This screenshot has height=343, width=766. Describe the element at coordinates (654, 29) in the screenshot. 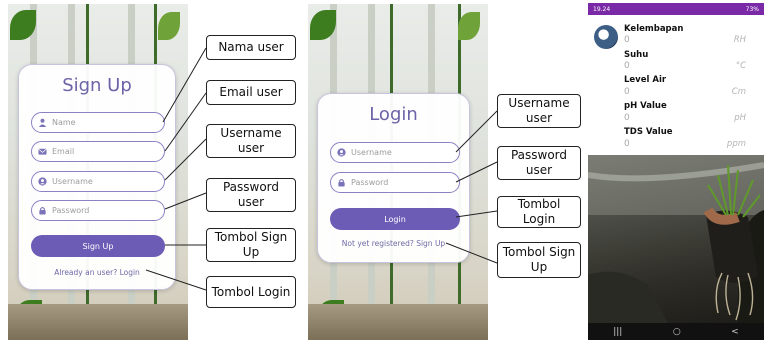

I see `reading-label-kelembapan: Kelembapan` at that location.